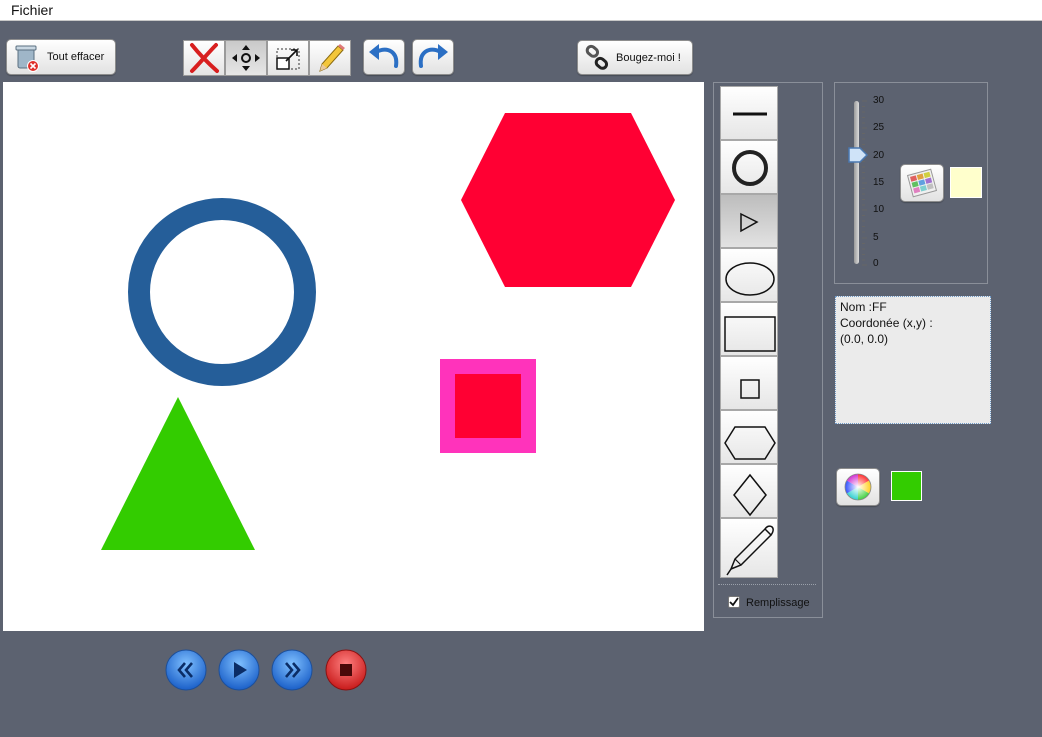 The height and width of the screenshot is (737, 1042). Describe the element at coordinates (750, 495) in the screenshot. I see `diamond-icon` at that location.